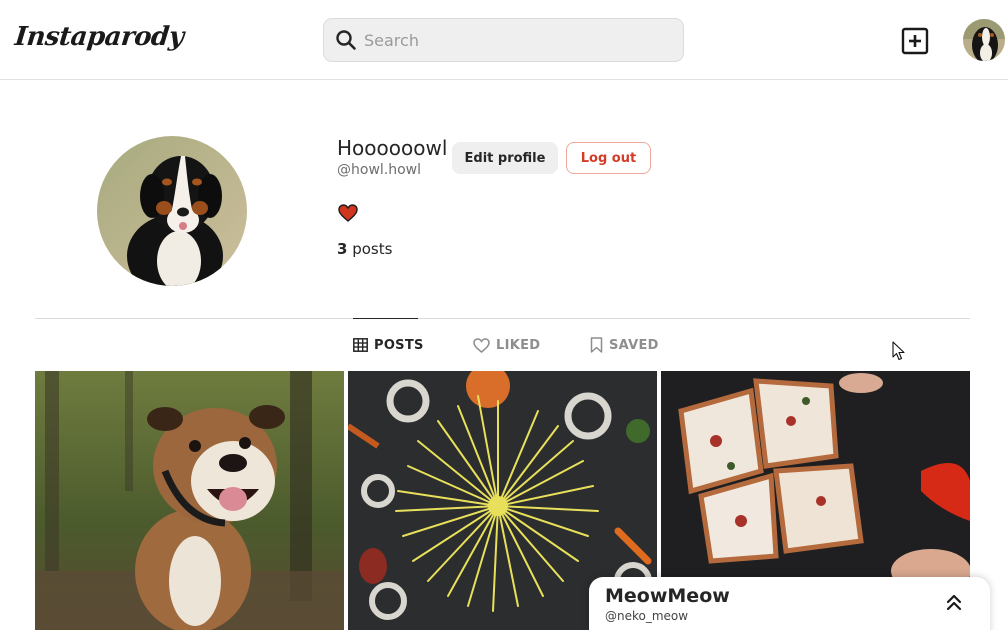 This screenshot has width=1008, height=630. I want to click on search-input, so click(514, 40).